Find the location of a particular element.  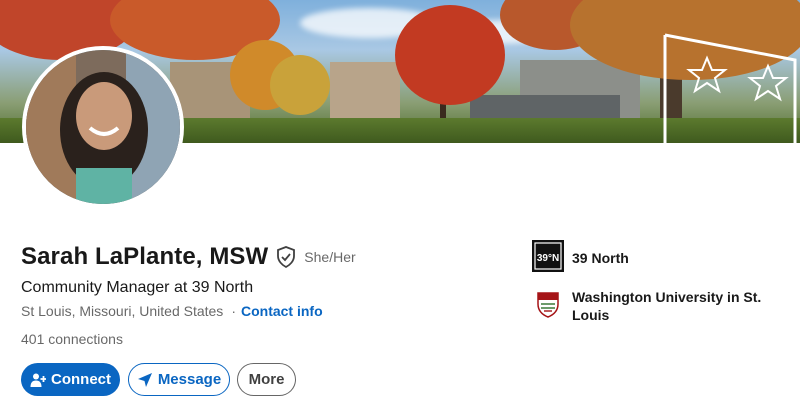

profile-avatar is located at coordinates (103, 127).